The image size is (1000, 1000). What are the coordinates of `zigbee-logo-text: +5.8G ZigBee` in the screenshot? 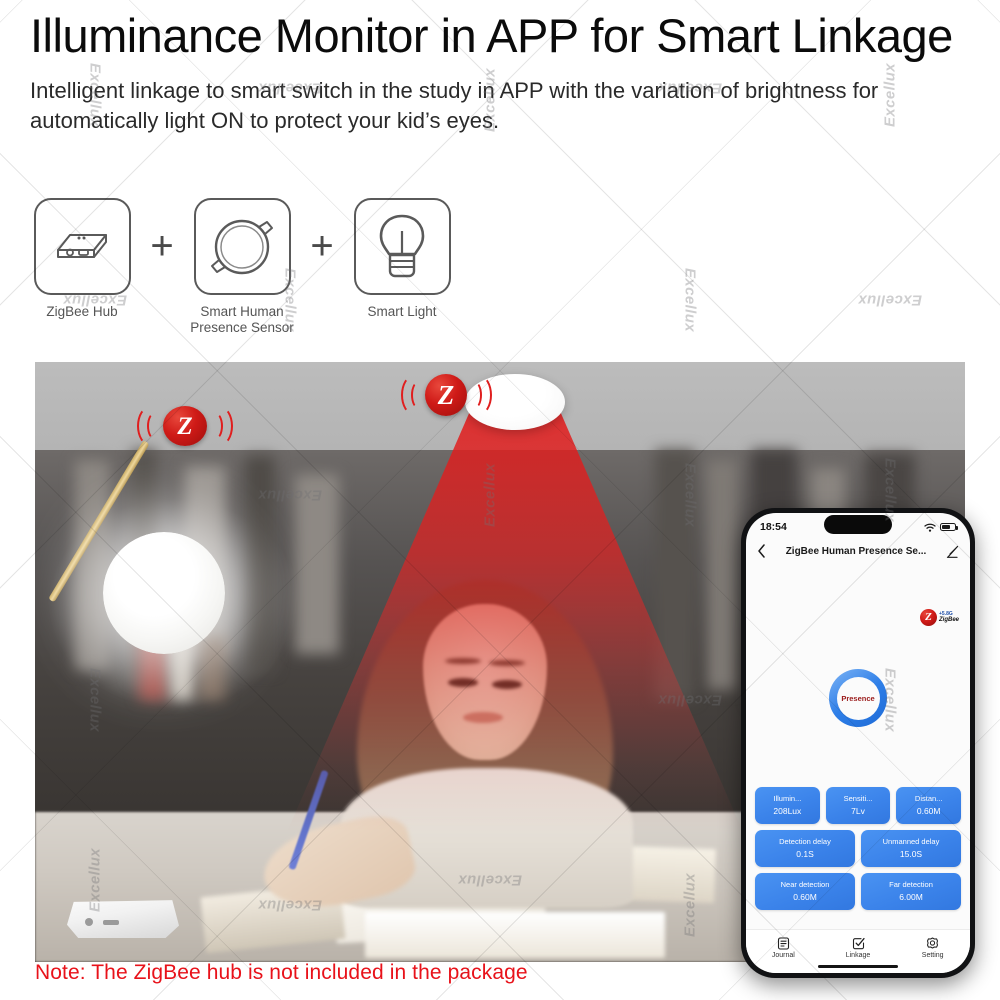 It's located at (948, 618).